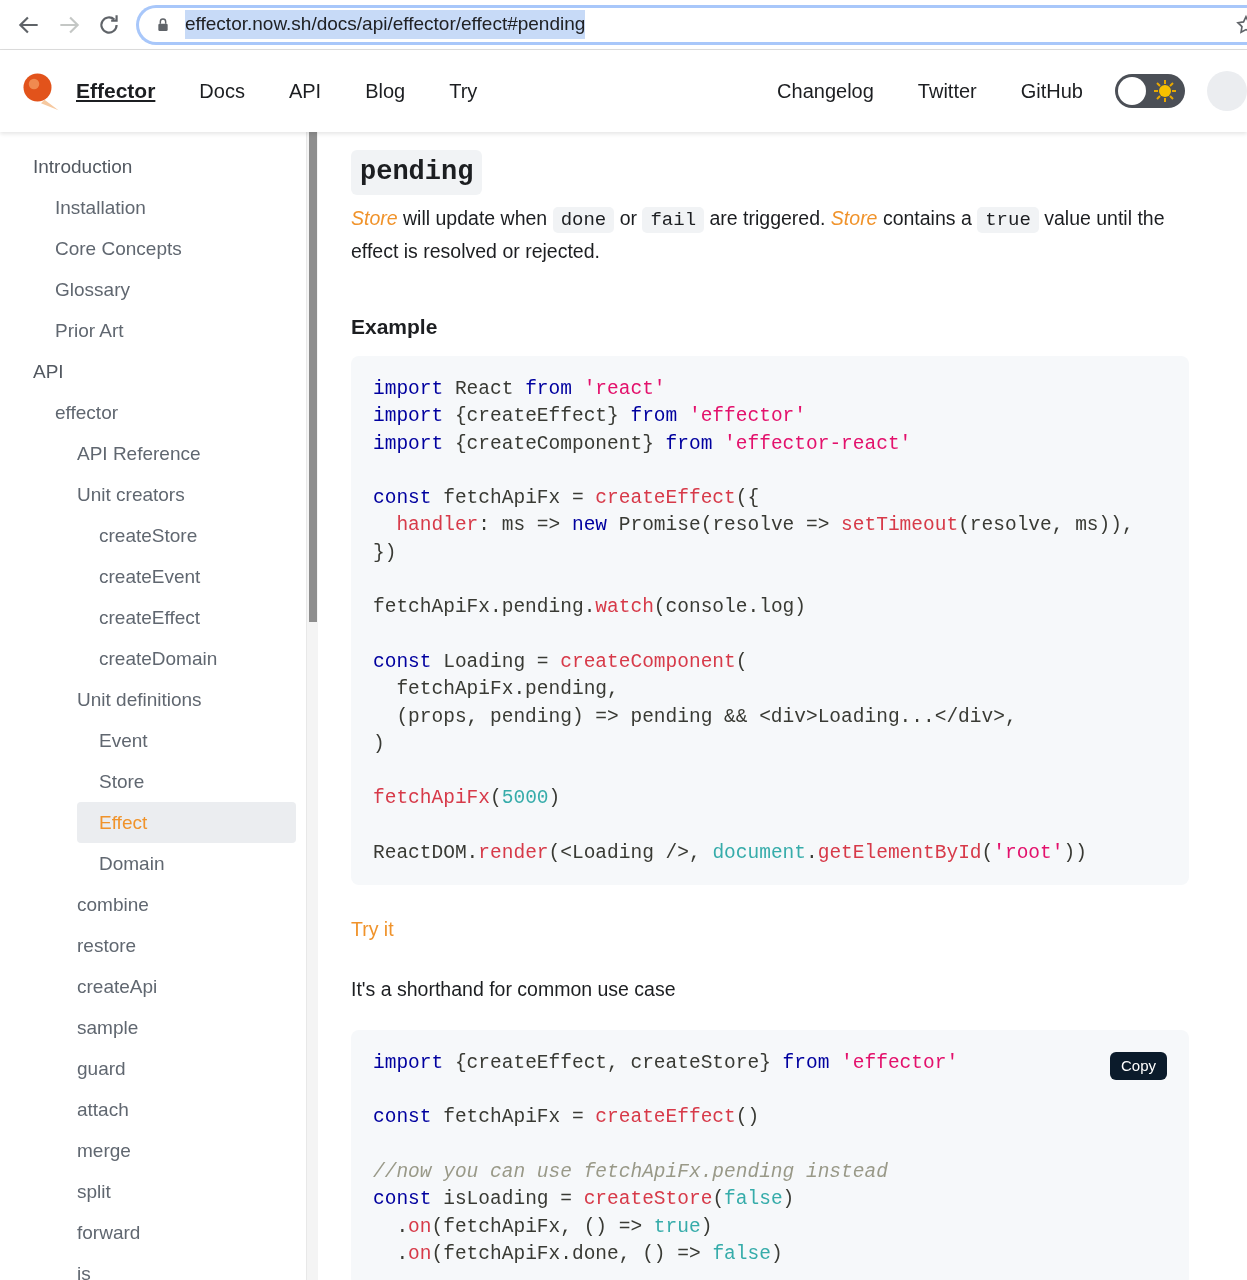  I want to click on sidebar-item: createStore, so click(186, 535).